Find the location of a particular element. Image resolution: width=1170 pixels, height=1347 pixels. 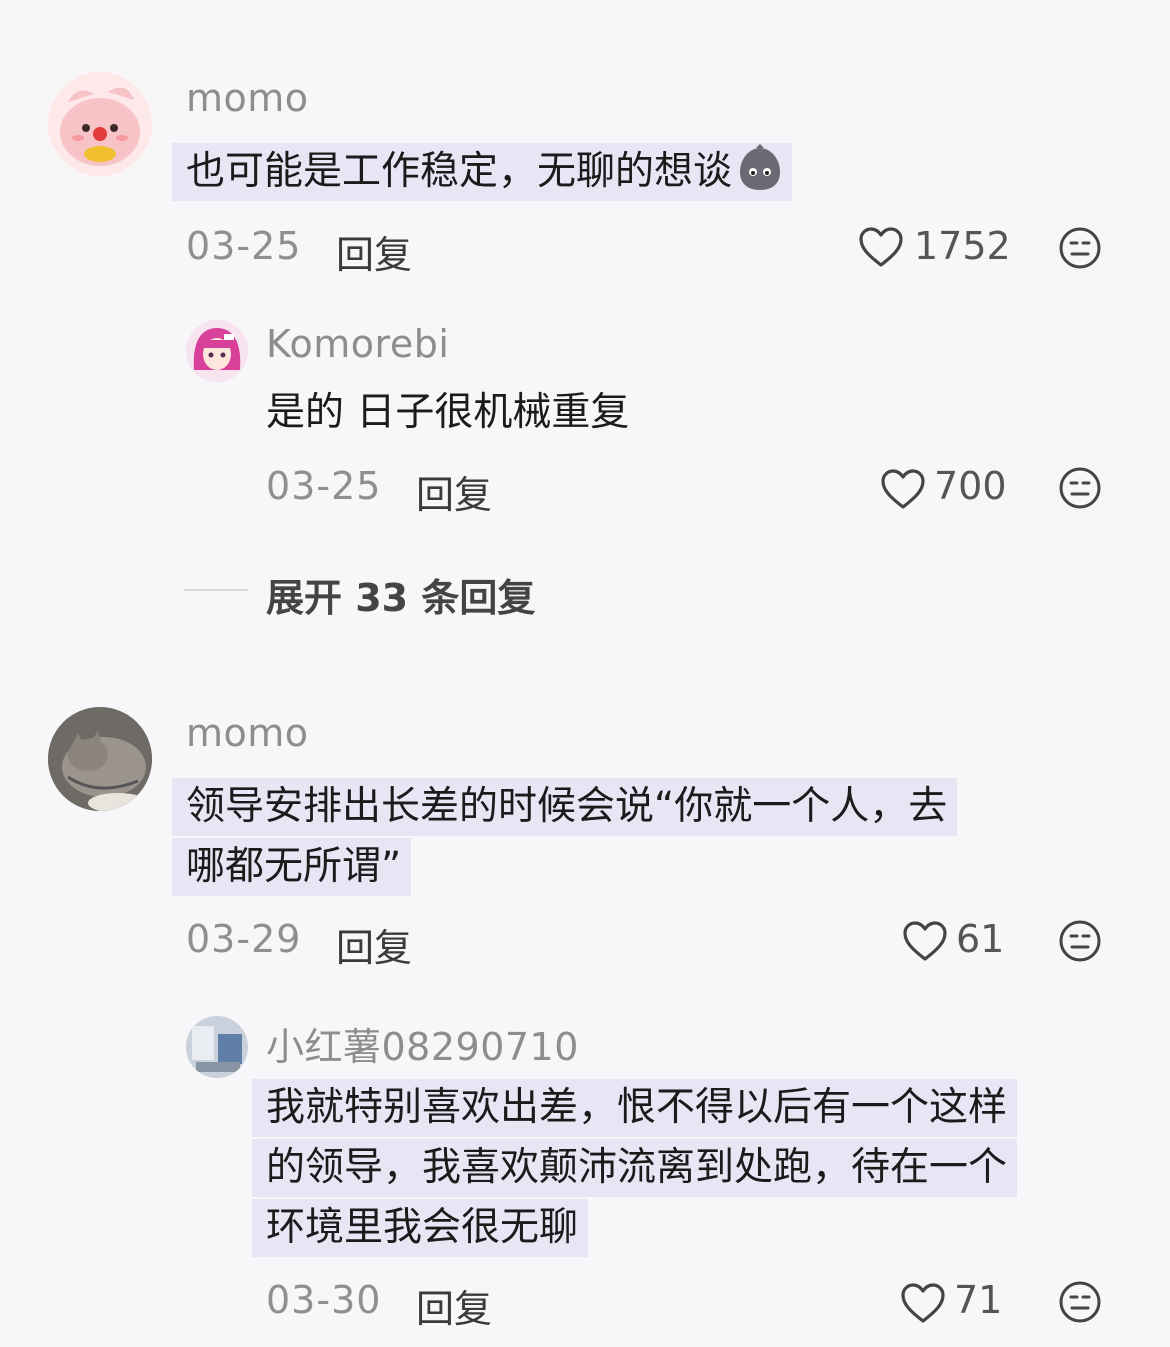

reply-text: 是的 日子很机械重复 is located at coordinates (448, 412).